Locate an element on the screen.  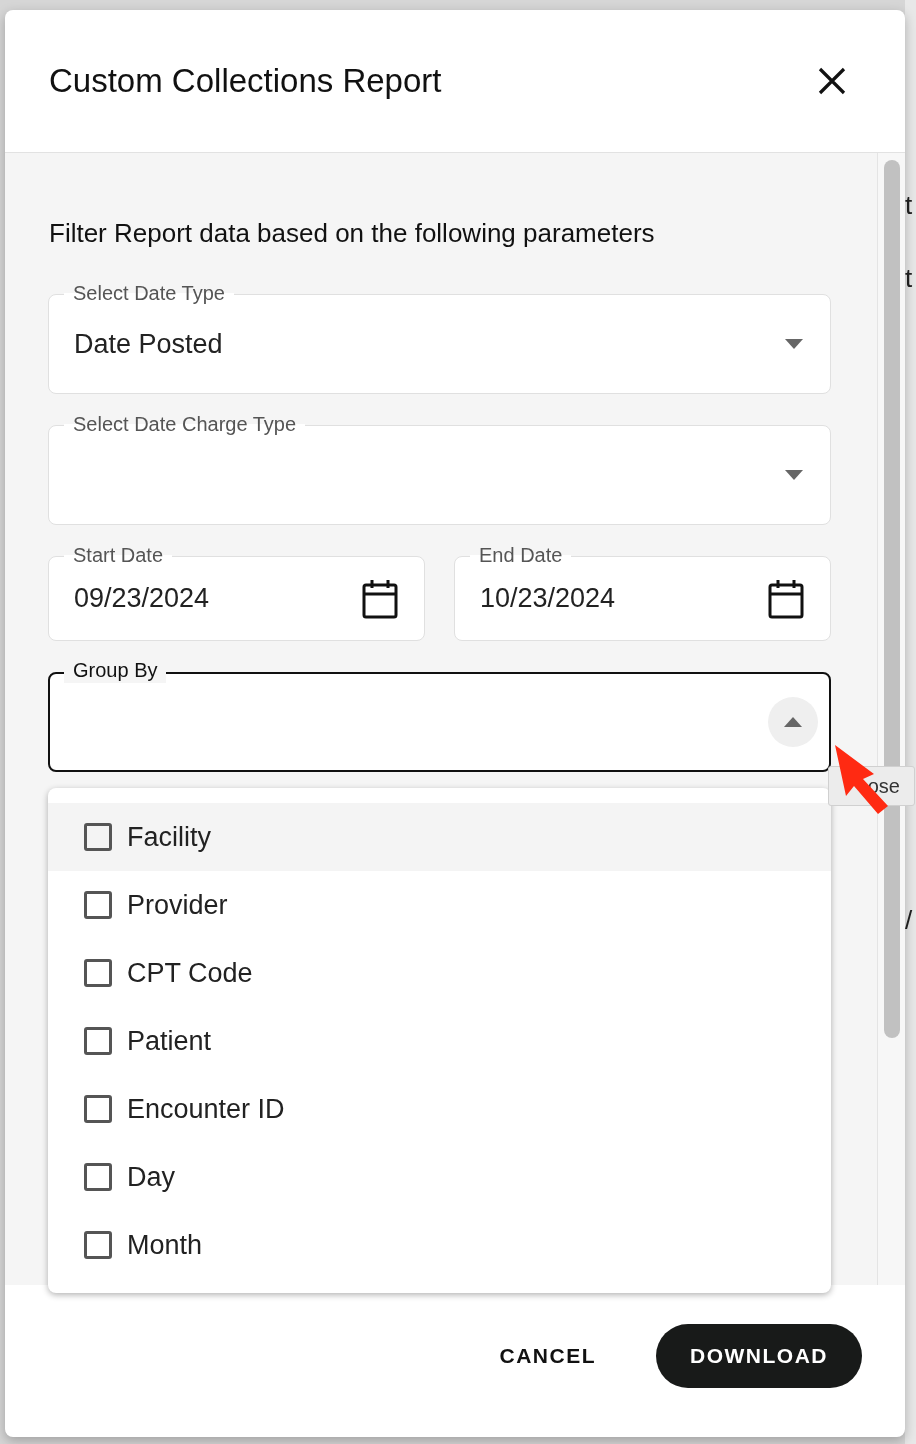
dialog-title: Custom Collections Report is located at coordinates (245, 81).